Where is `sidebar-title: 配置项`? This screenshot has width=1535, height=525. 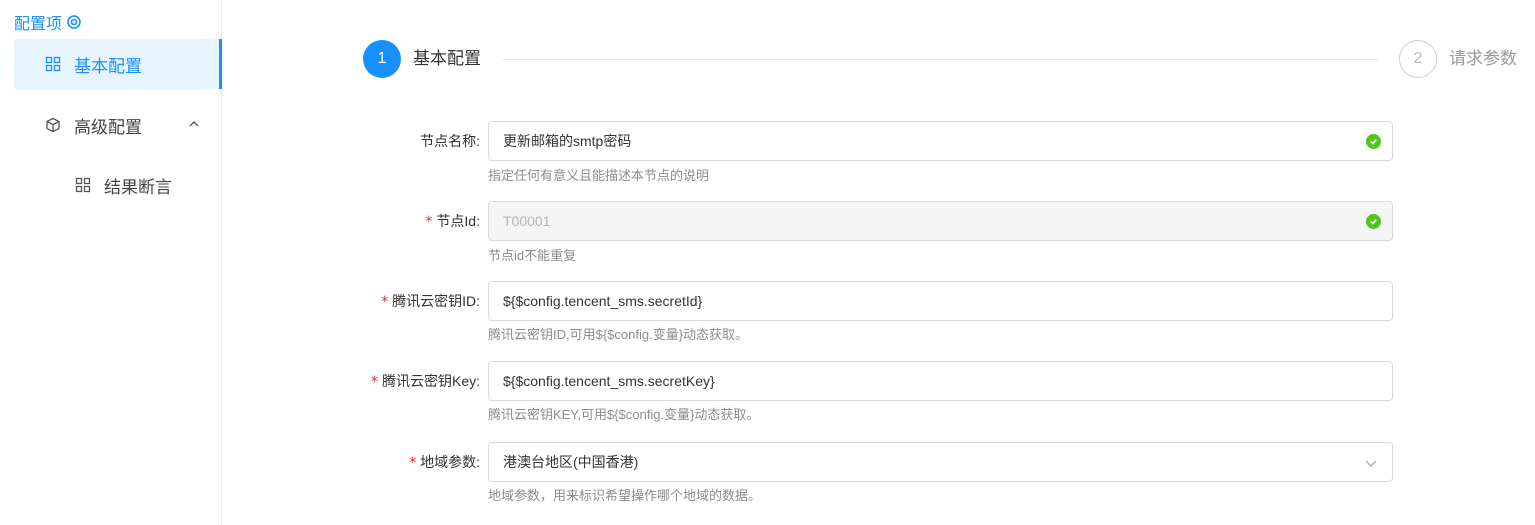
sidebar-title: 配置项 is located at coordinates (48, 22).